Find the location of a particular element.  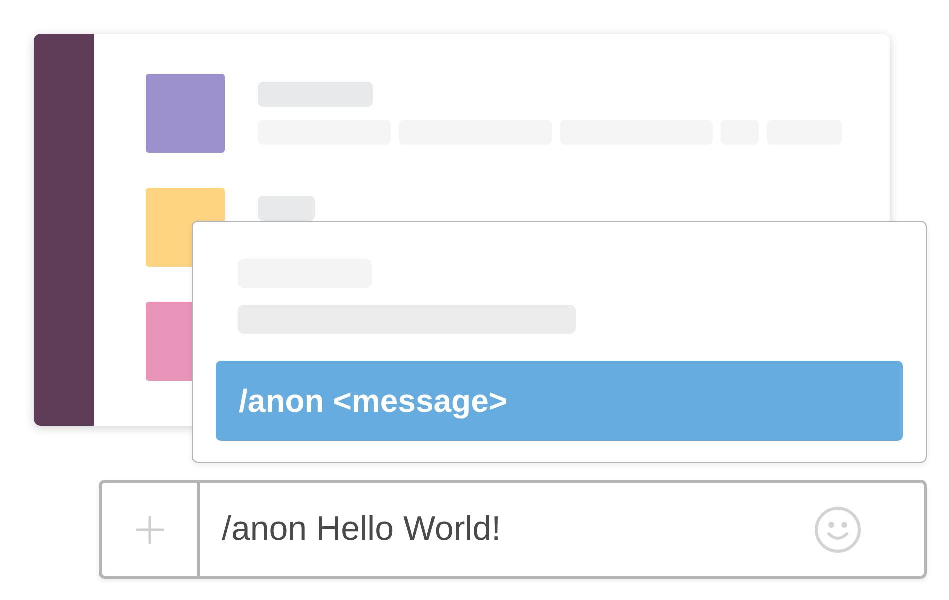

smiley-icon is located at coordinates (838, 529).